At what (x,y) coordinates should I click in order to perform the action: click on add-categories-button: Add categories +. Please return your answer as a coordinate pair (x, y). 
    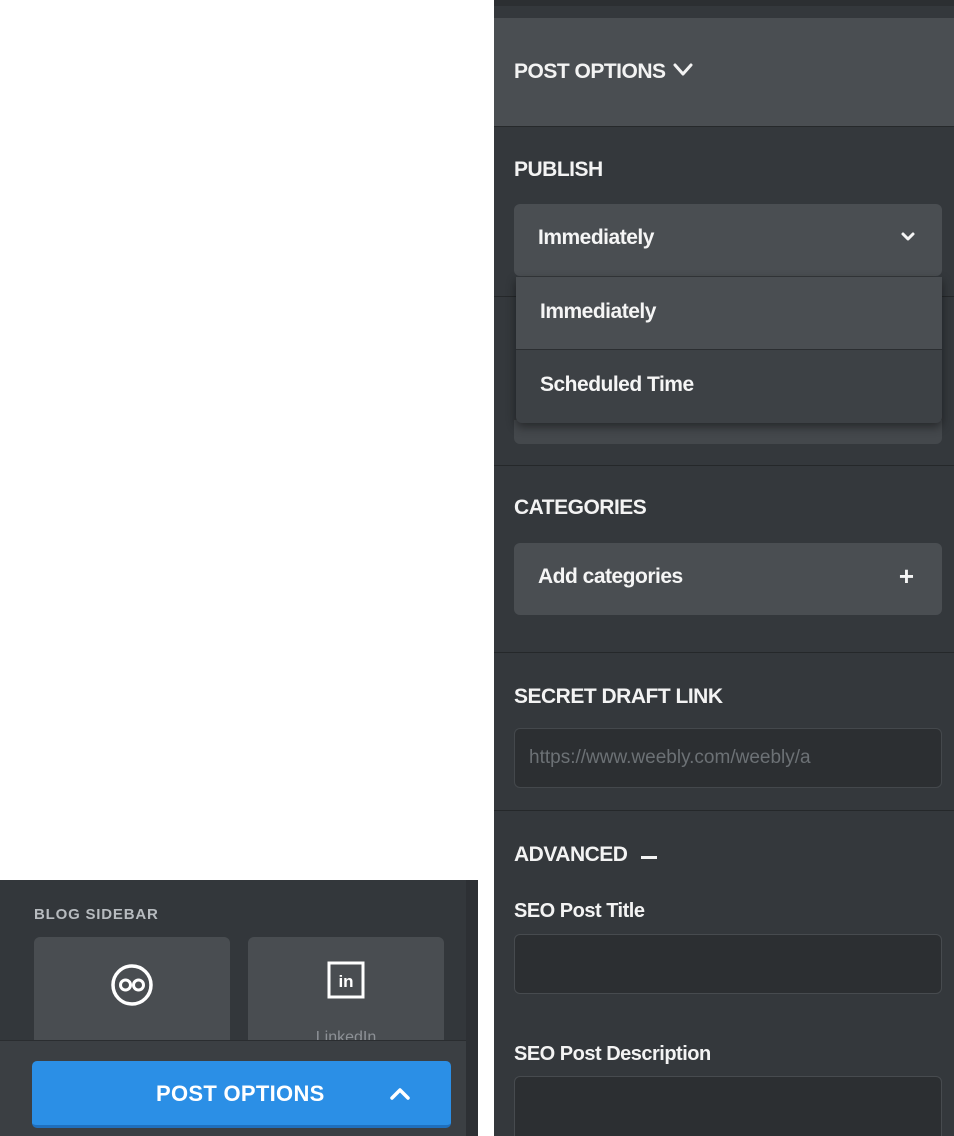
    Looking at the image, I should click on (728, 579).